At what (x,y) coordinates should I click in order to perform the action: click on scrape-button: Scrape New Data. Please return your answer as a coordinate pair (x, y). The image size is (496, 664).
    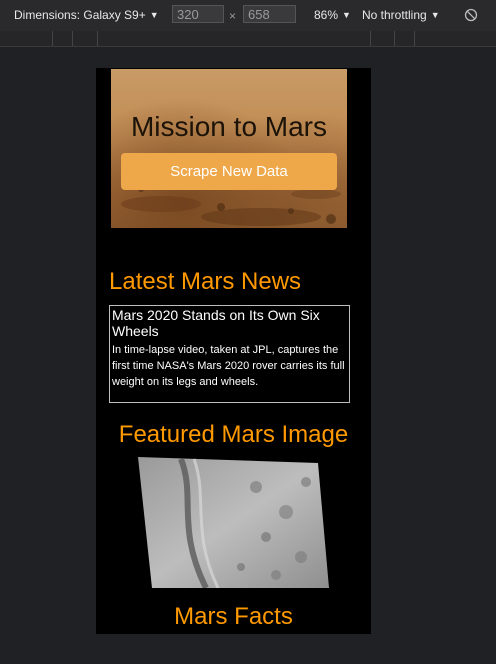
    Looking at the image, I should click on (229, 171).